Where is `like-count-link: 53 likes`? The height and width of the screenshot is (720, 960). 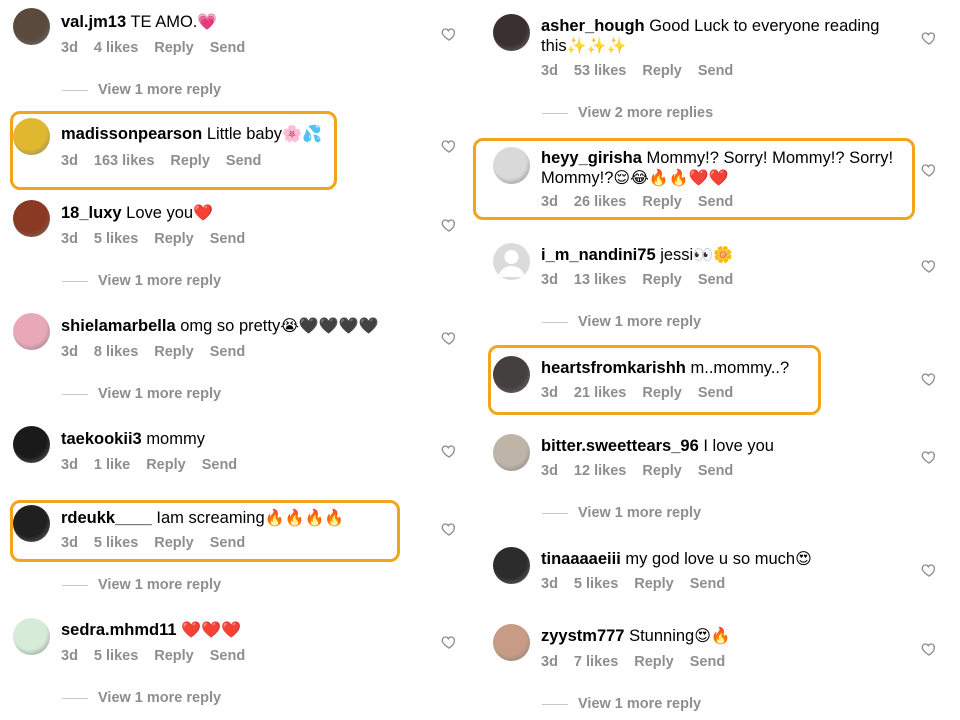
like-count-link: 53 likes is located at coordinates (600, 71).